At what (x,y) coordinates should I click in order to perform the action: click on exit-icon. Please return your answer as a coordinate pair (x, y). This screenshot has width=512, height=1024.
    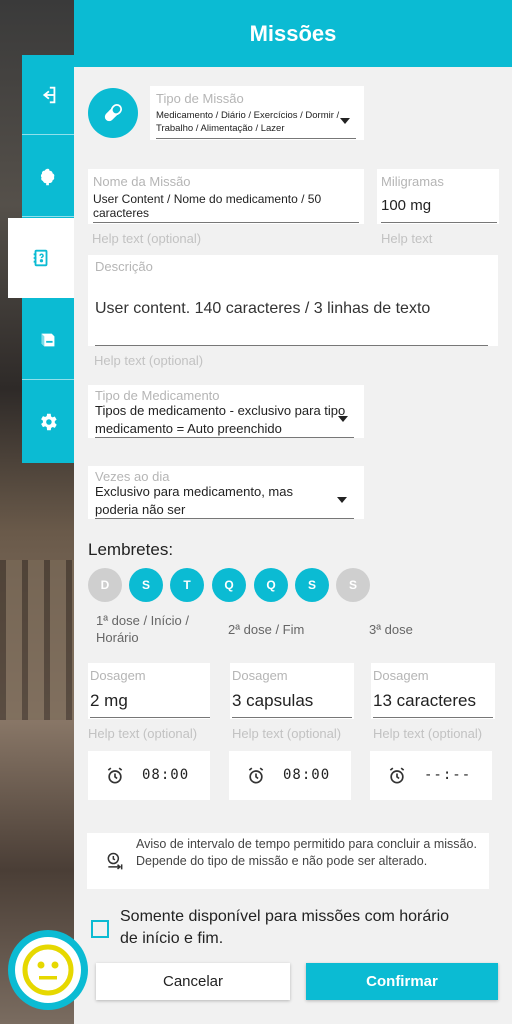
    Looking at the image, I should click on (49, 94).